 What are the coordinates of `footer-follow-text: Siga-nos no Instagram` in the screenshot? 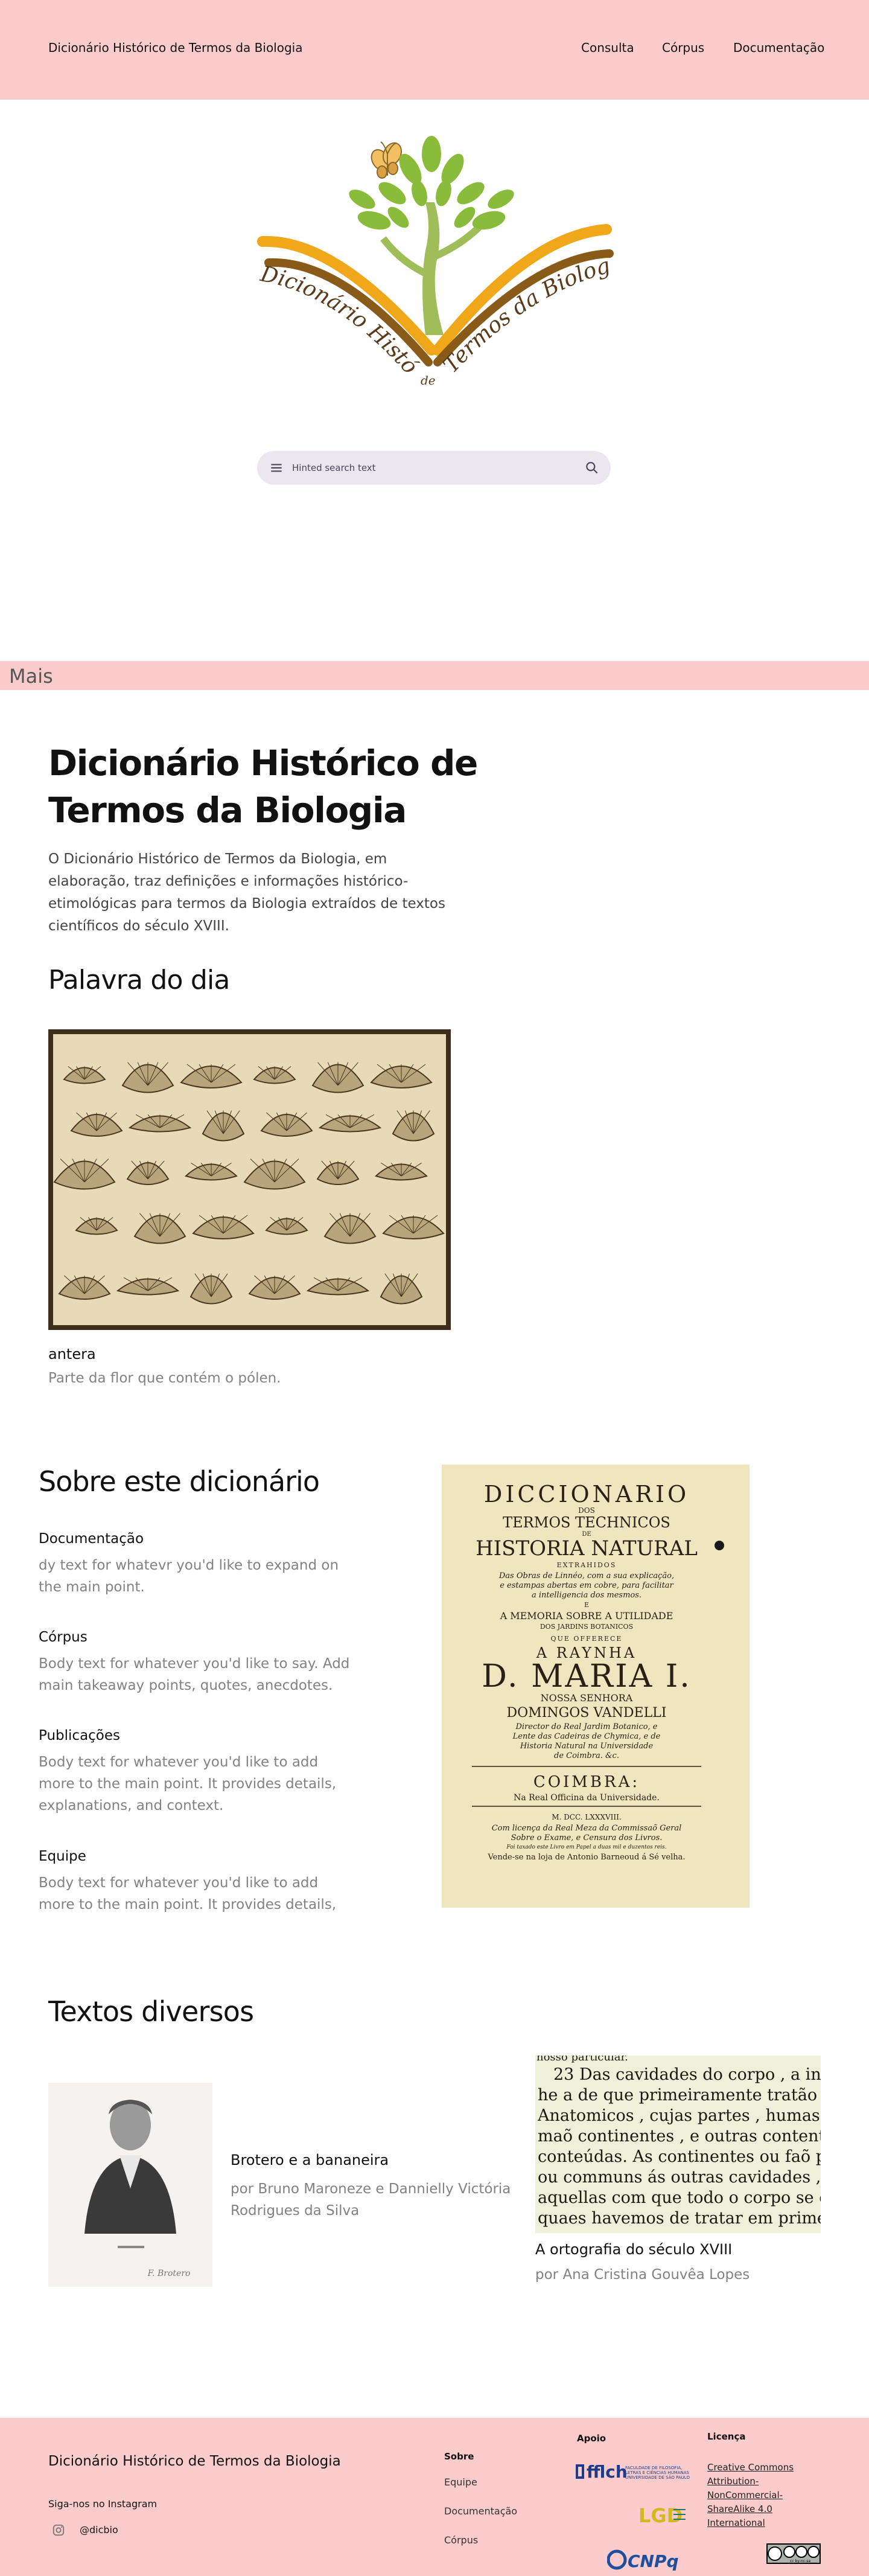 It's located at (103, 2504).